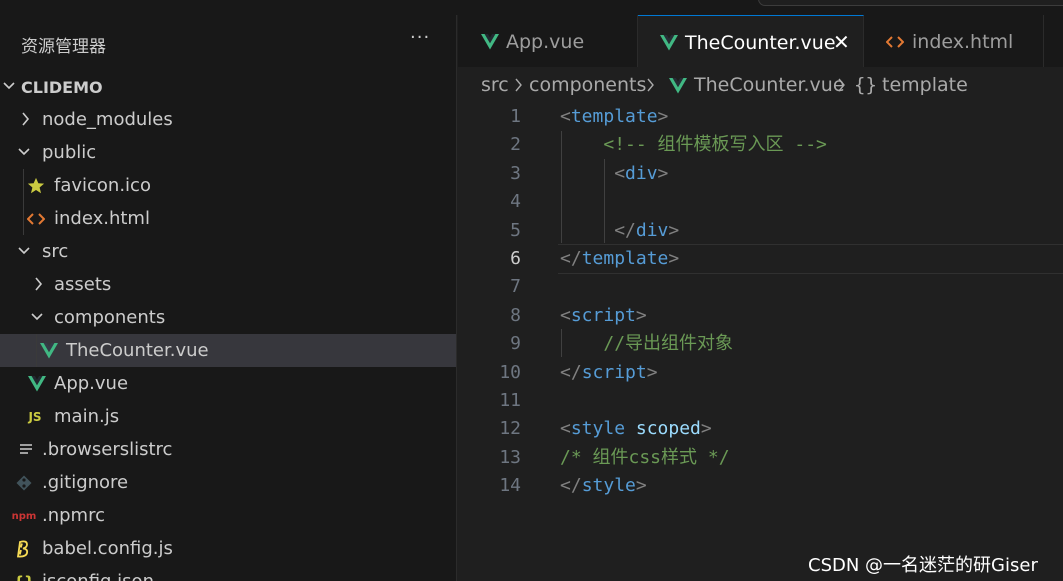 The image size is (1063, 581). I want to click on line-number: 4, so click(515, 202).